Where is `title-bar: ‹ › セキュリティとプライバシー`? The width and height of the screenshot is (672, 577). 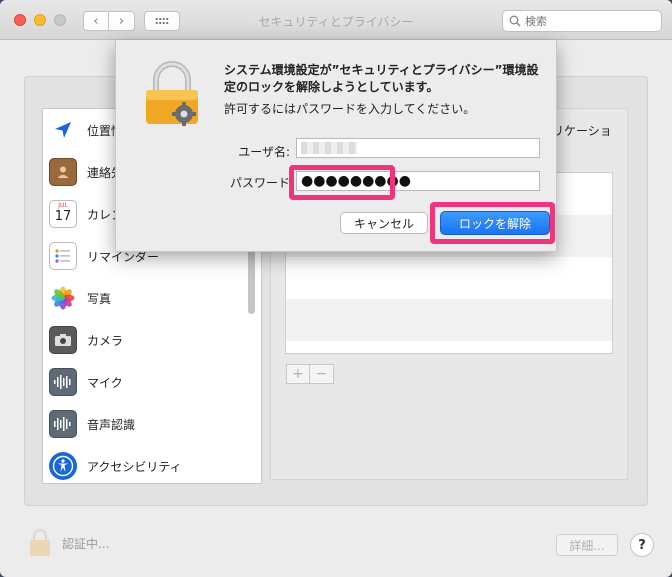 title-bar: ‹ › セキュリティとプライバシー is located at coordinates (336, 20).